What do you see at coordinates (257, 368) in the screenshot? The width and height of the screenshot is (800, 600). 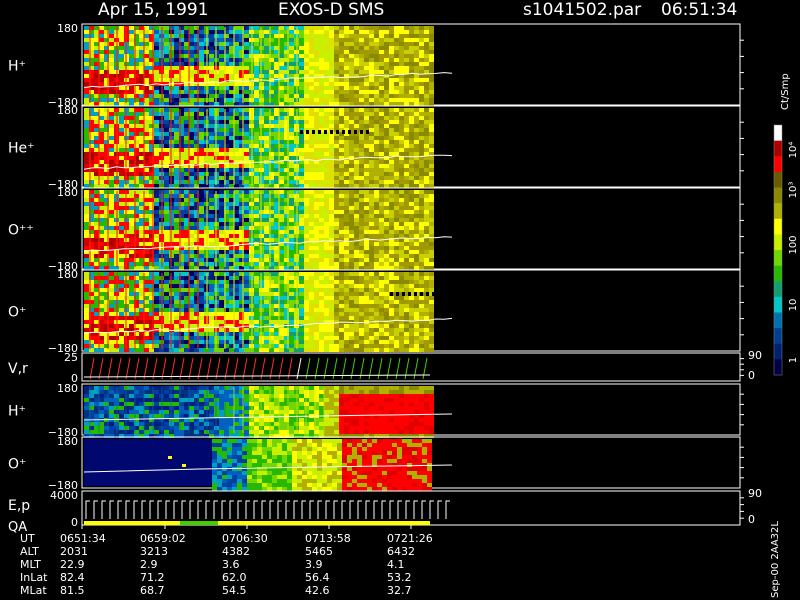 I see `lineplot-vr` at bounding box center [257, 368].